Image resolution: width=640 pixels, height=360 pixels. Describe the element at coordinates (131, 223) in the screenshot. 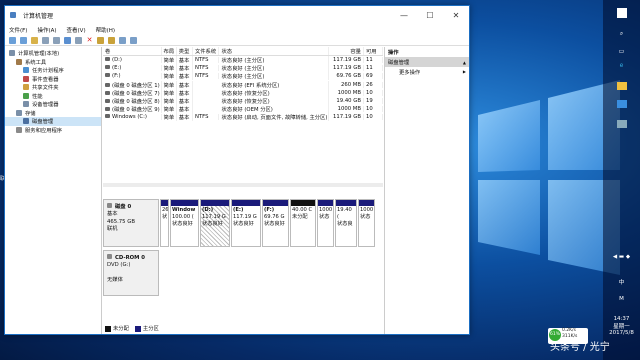

I see `disk-0-label: 磁盘 0 基本 465.75 GB 联机` at that location.